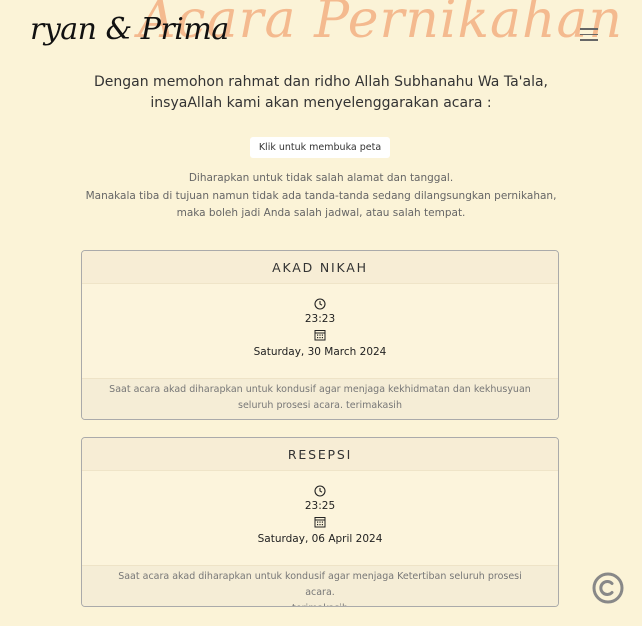 This screenshot has width=642, height=626. Describe the element at coordinates (320, 539) in the screenshot. I see `event-date: Saturday, 06 April 2024` at that location.